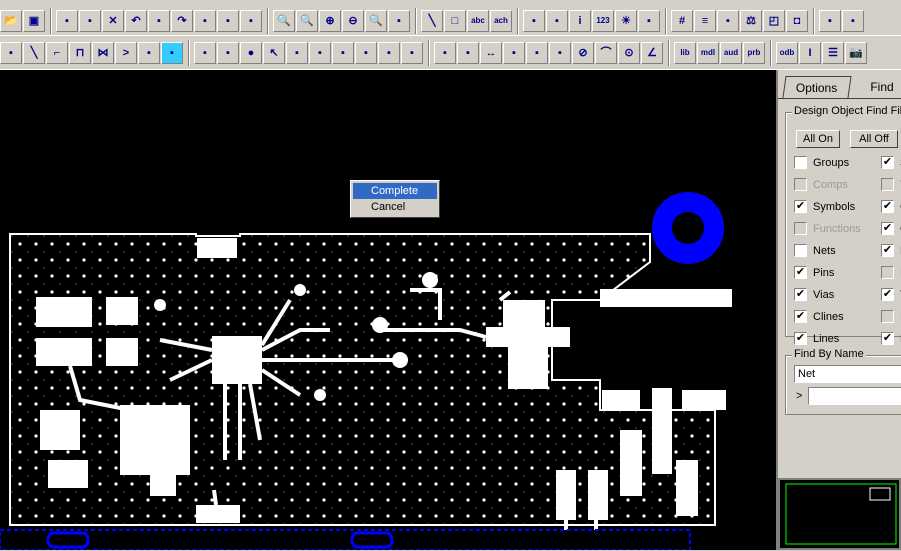 This screenshot has width=901, height=551. I want to click on info-button: i, so click(580, 21).